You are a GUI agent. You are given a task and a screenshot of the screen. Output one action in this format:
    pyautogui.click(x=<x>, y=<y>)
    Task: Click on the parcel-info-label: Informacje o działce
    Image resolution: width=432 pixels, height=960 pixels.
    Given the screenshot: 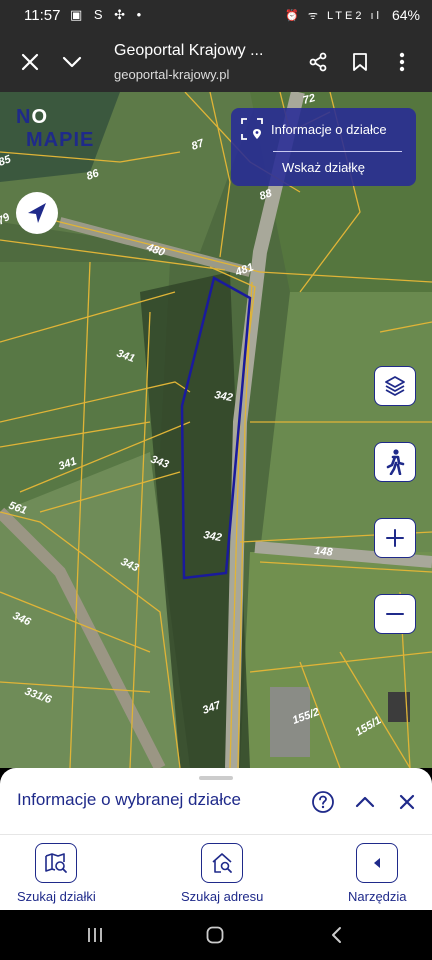 What is the action you would take?
    pyautogui.click(x=329, y=129)
    